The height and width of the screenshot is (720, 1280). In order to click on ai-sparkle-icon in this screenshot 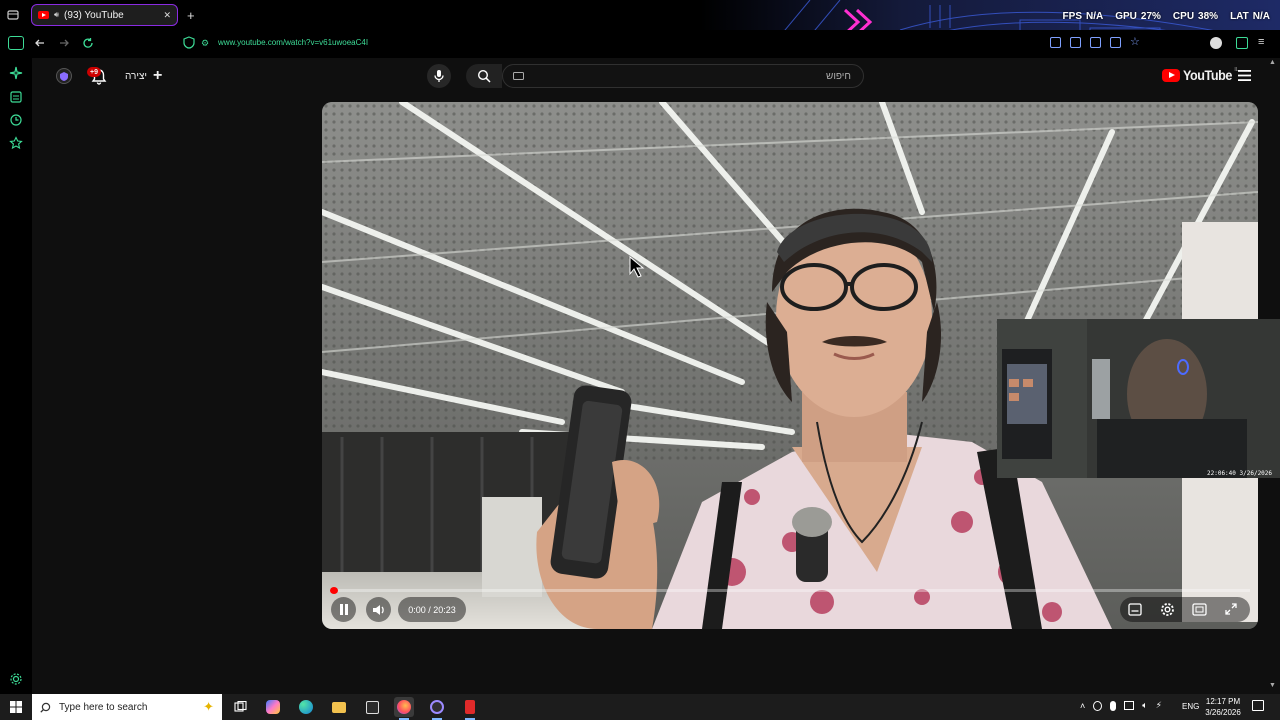, I will do `click(16, 73)`.